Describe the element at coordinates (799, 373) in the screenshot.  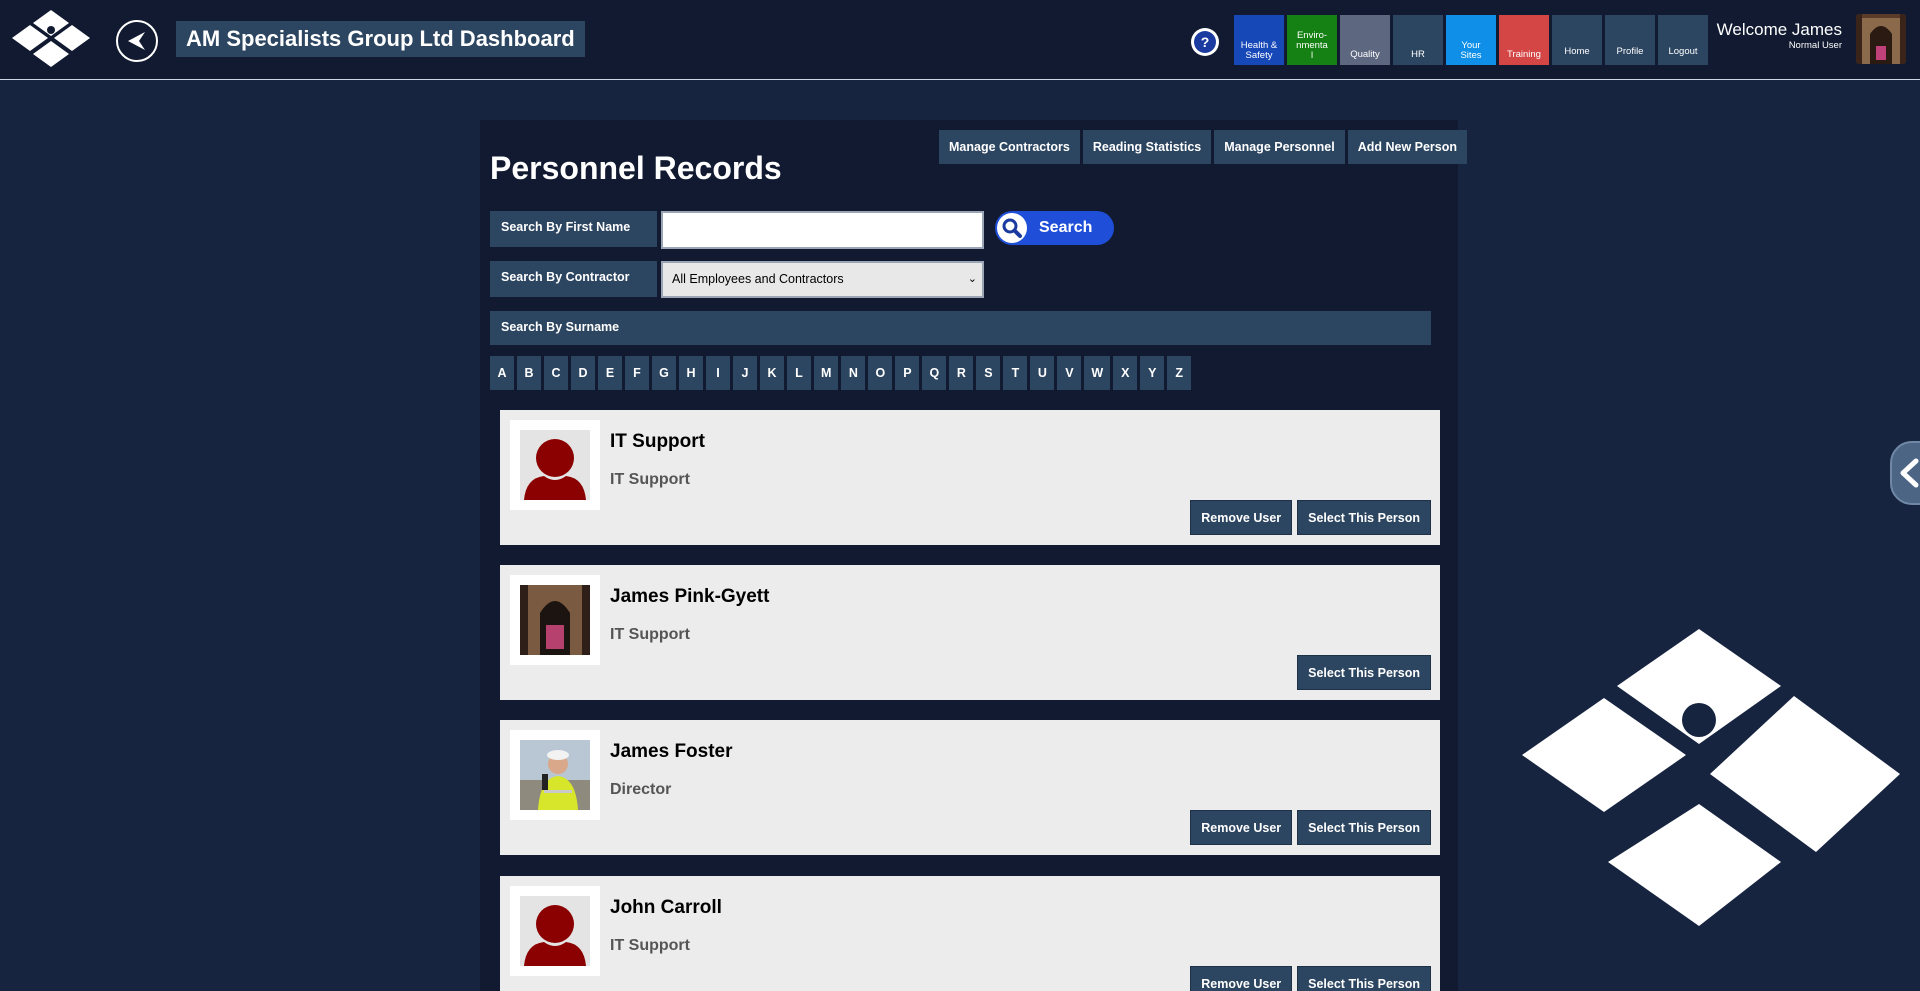
I see `letter-l: L` at that location.